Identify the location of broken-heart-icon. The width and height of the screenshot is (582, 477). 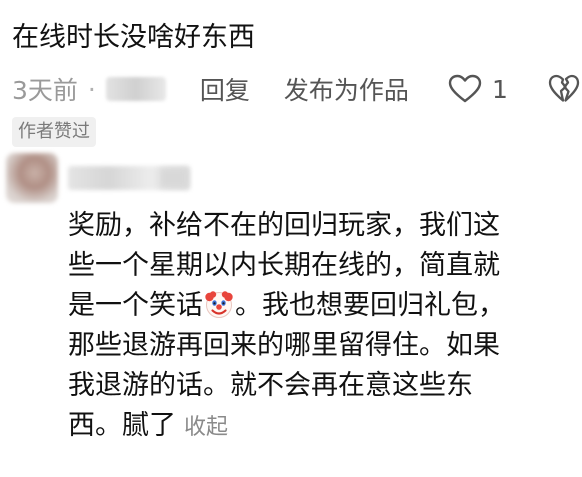
(564, 88).